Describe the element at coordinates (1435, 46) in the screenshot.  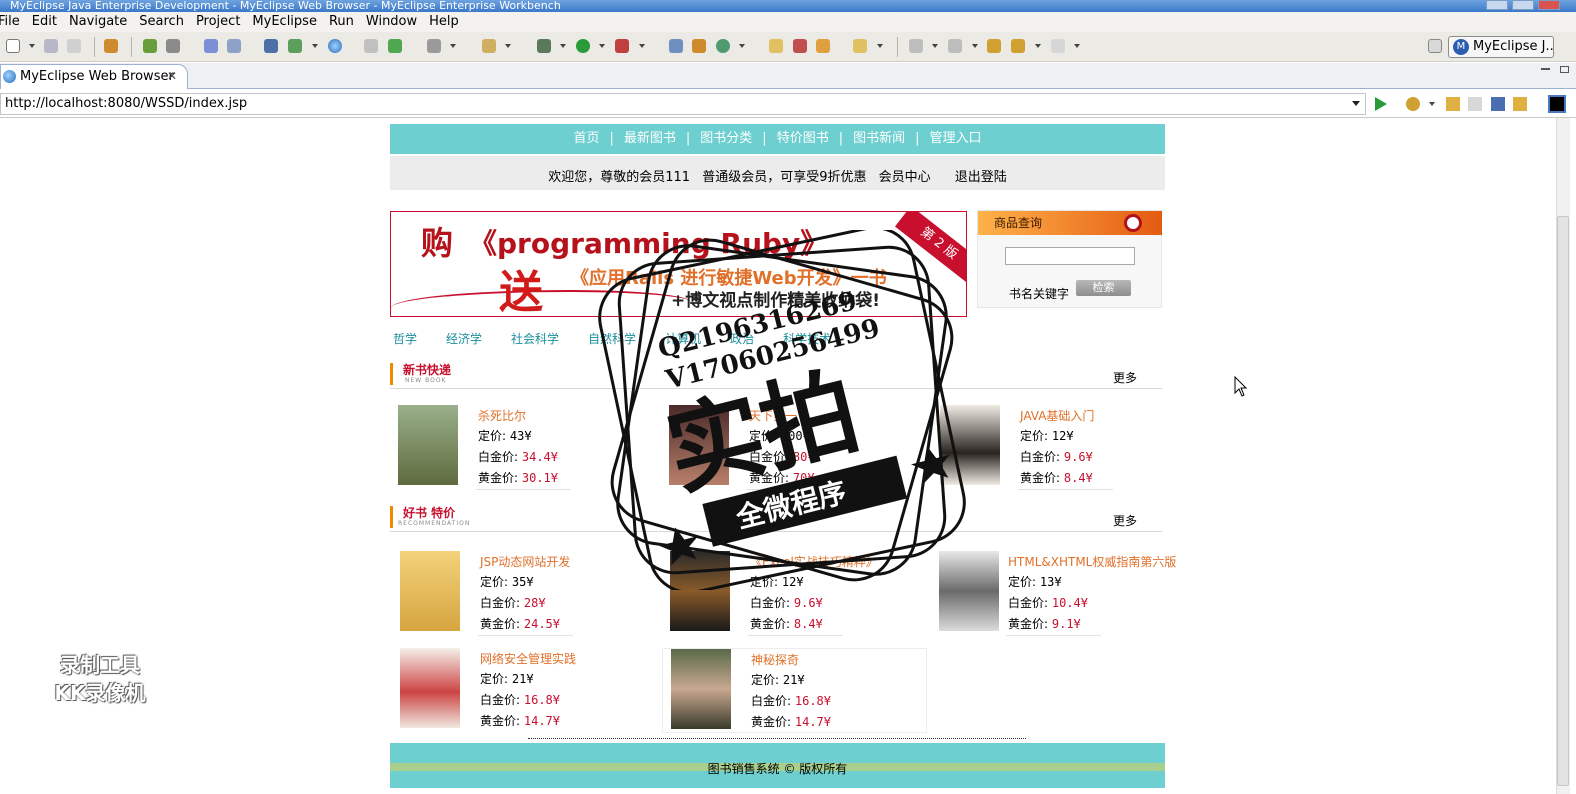
I see `open-perspective-icon` at that location.